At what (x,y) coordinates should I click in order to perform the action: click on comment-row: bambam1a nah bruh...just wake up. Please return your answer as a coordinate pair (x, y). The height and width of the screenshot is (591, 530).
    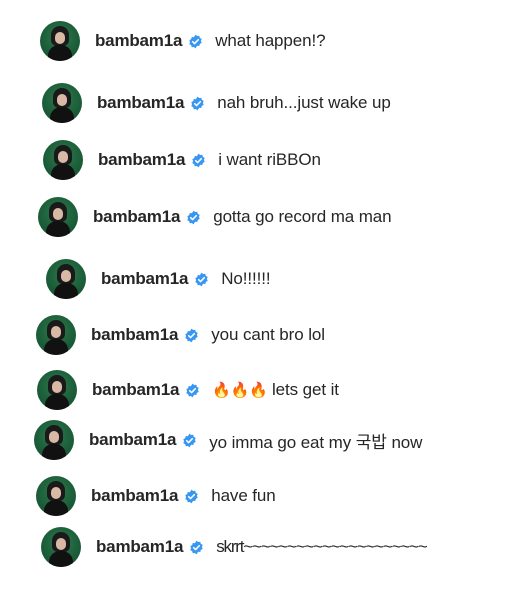
    Looking at the image, I should click on (216, 103).